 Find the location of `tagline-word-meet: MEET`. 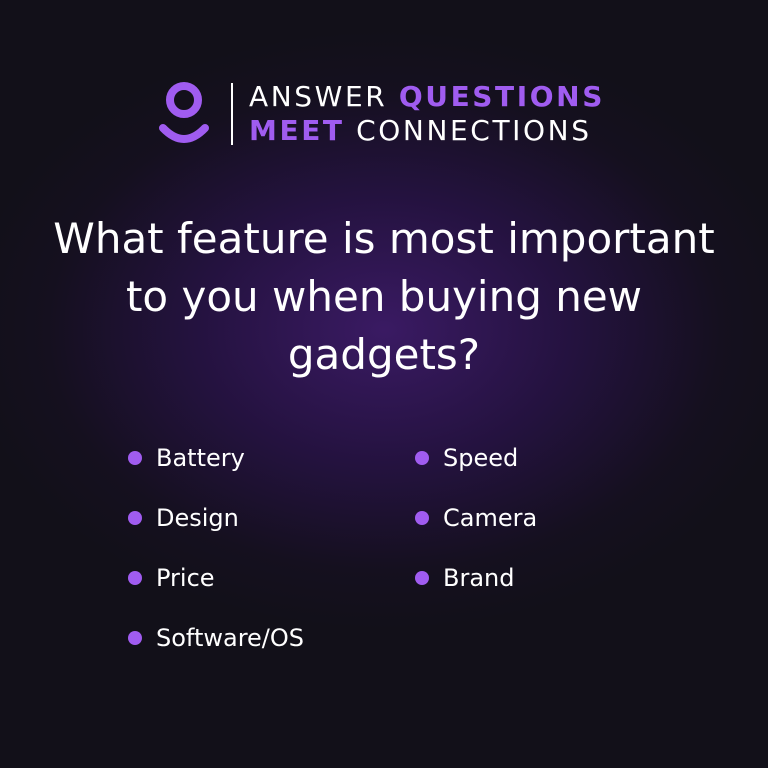

tagline-word-meet: MEET is located at coordinates (297, 130).